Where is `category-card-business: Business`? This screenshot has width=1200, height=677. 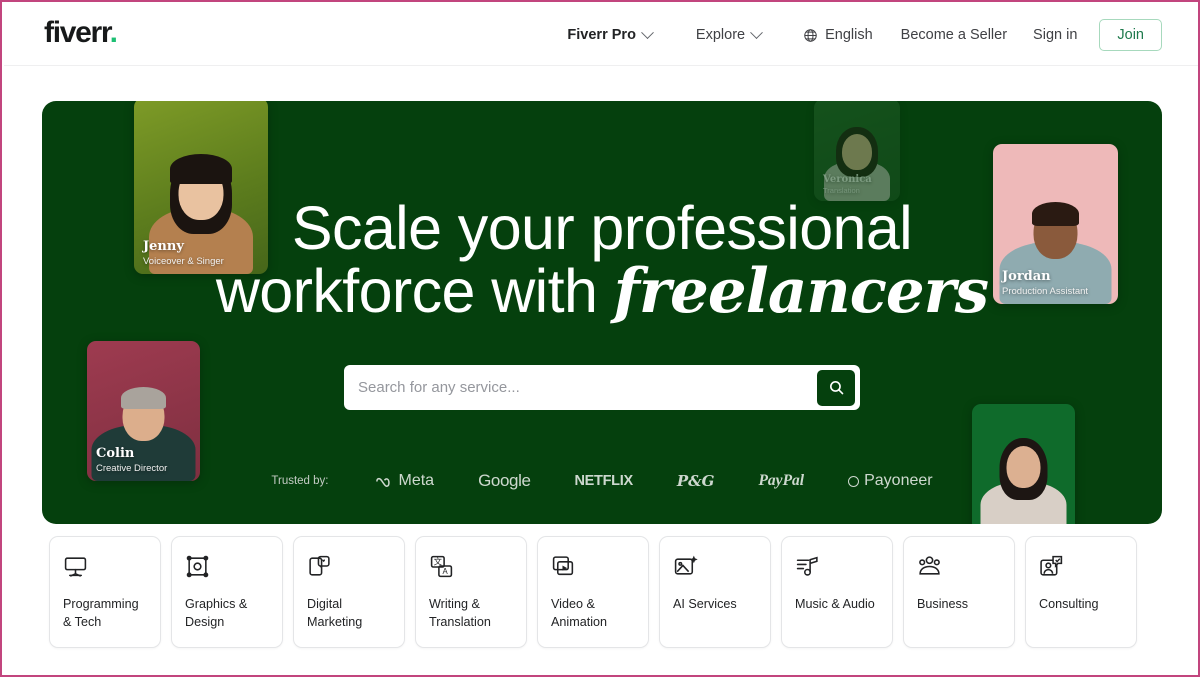
category-card-business: Business is located at coordinates (959, 592).